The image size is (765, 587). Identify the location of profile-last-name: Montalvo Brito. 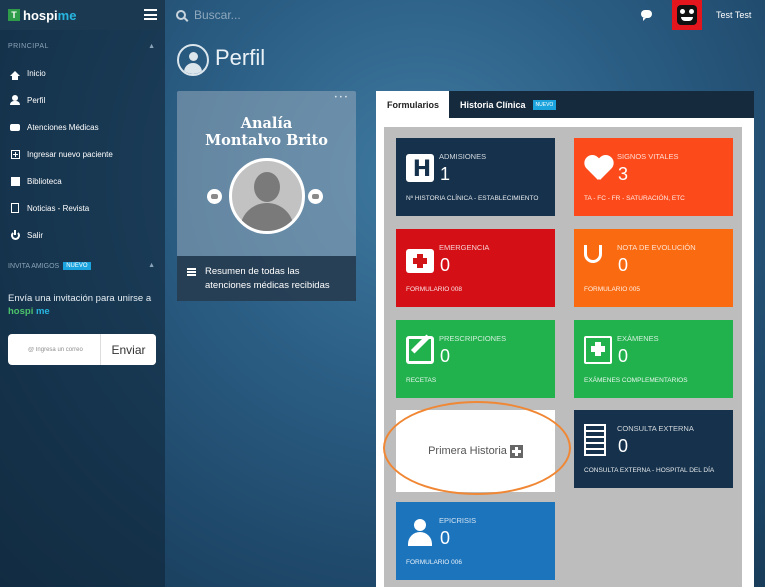
(266, 140).